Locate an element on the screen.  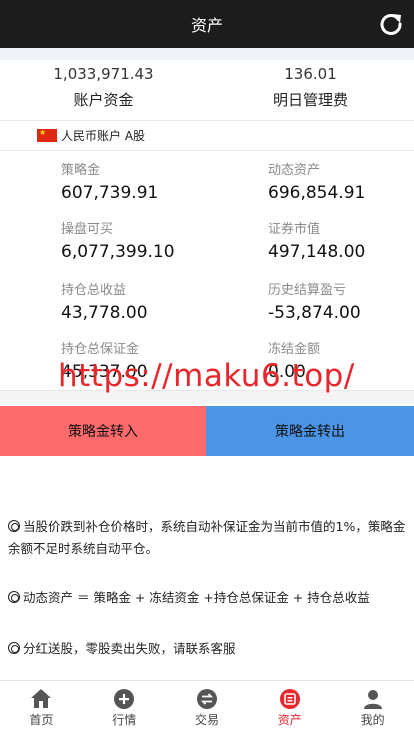
tab-label: 交易 is located at coordinates (206, 720).